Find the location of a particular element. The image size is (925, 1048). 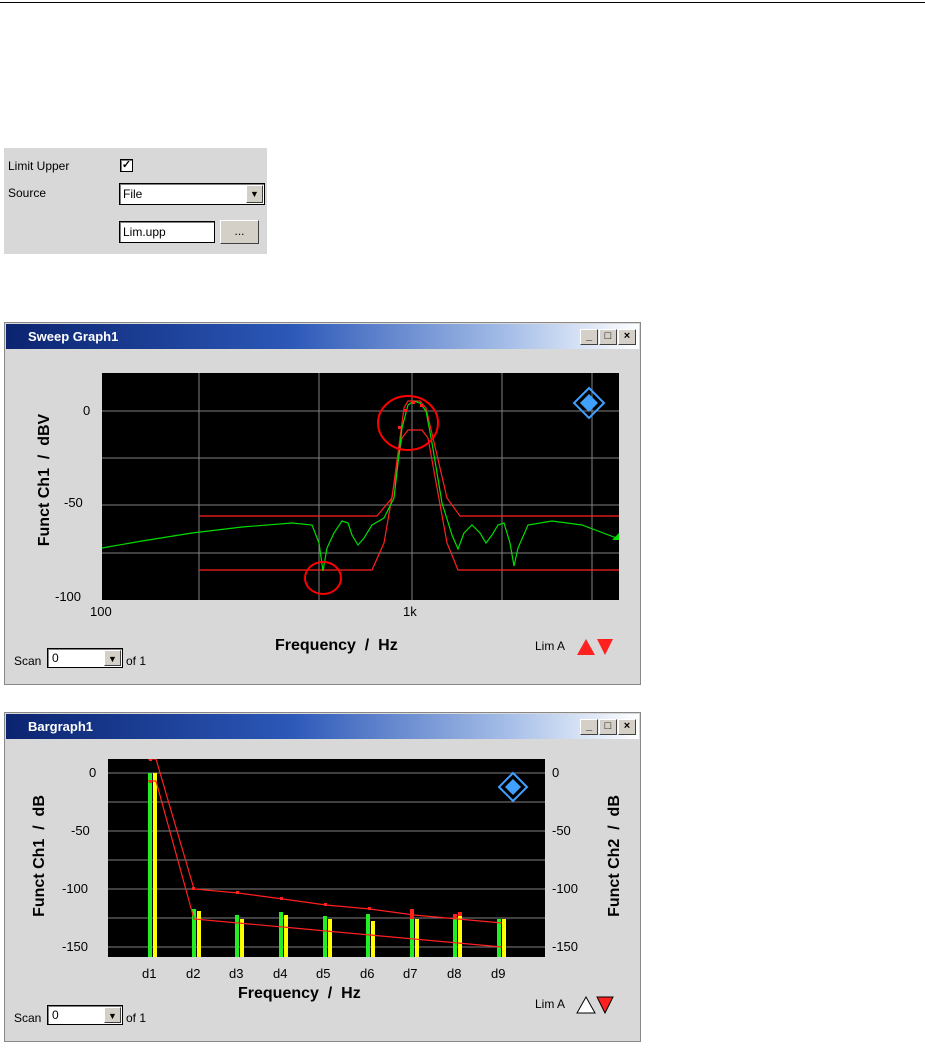

bar-x-tick-d3: d3 is located at coordinates (236, 973).